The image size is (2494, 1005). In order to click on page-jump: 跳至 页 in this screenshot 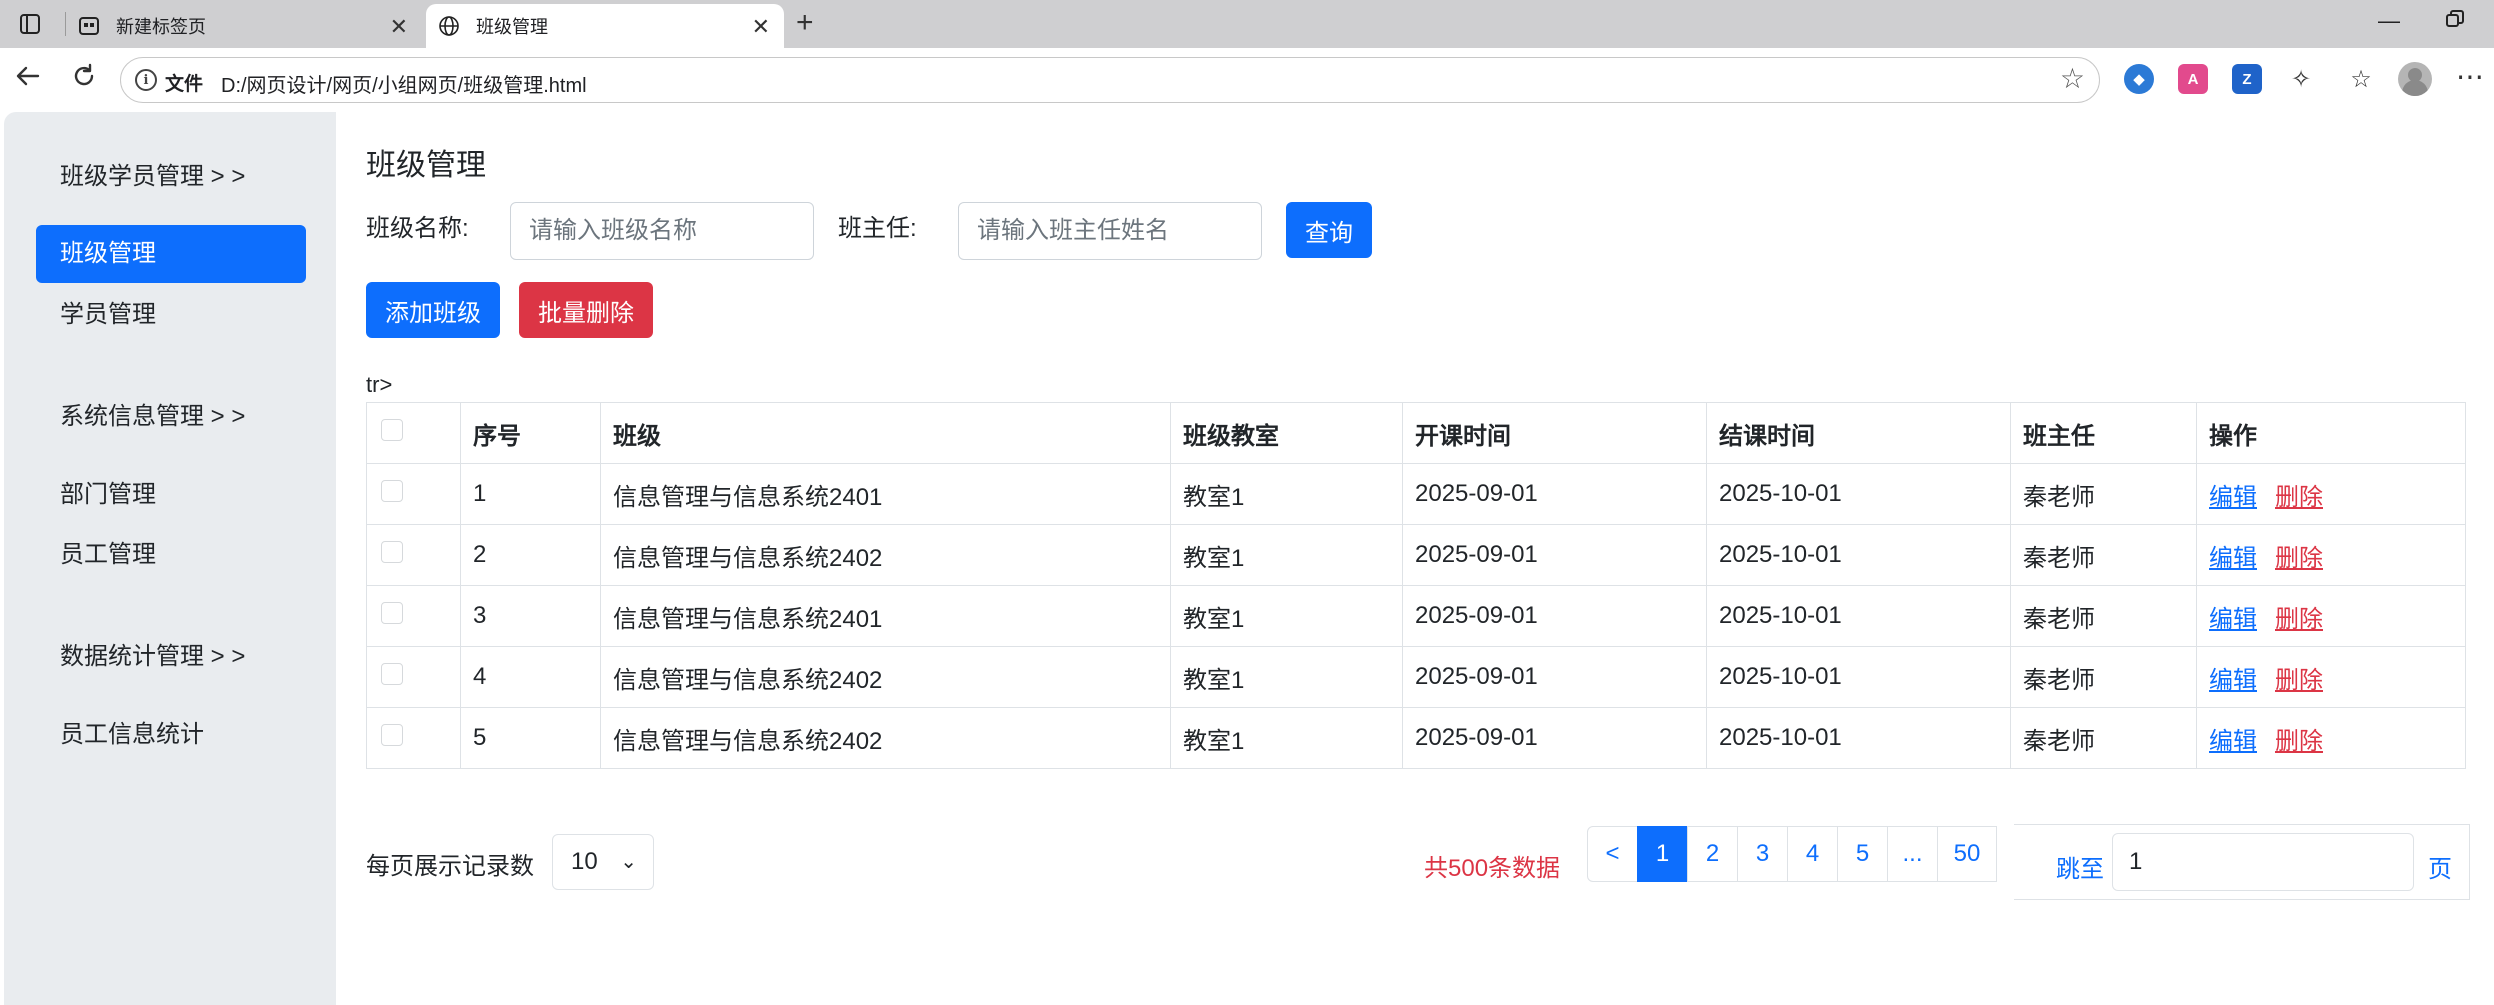, I will do `click(2242, 862)`.